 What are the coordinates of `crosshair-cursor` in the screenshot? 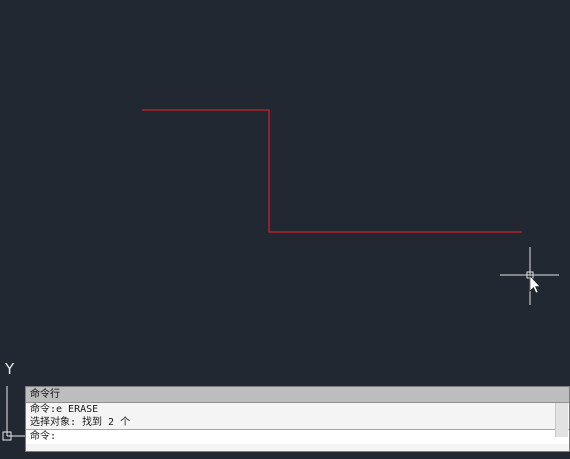 It's located at (529, 276).